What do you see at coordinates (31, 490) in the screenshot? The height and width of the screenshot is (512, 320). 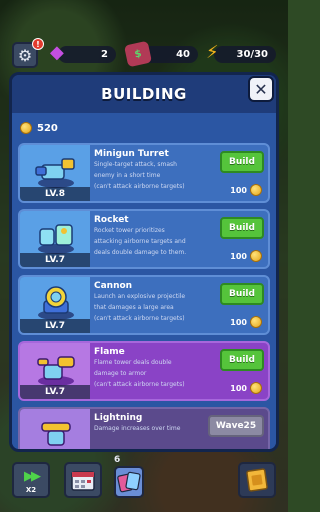 I see `speed-label: X2` at bounding box center [31, 490].